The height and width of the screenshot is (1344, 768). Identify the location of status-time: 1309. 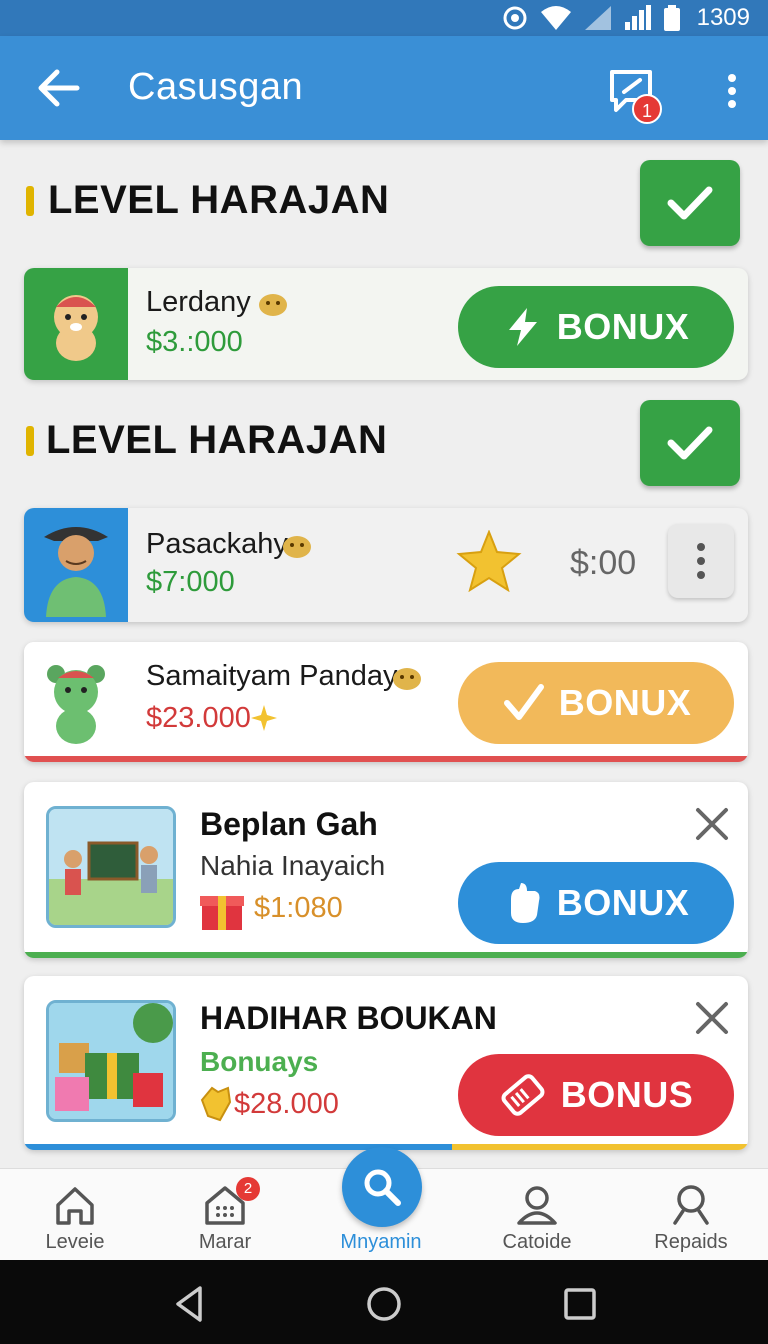
(723, 17).